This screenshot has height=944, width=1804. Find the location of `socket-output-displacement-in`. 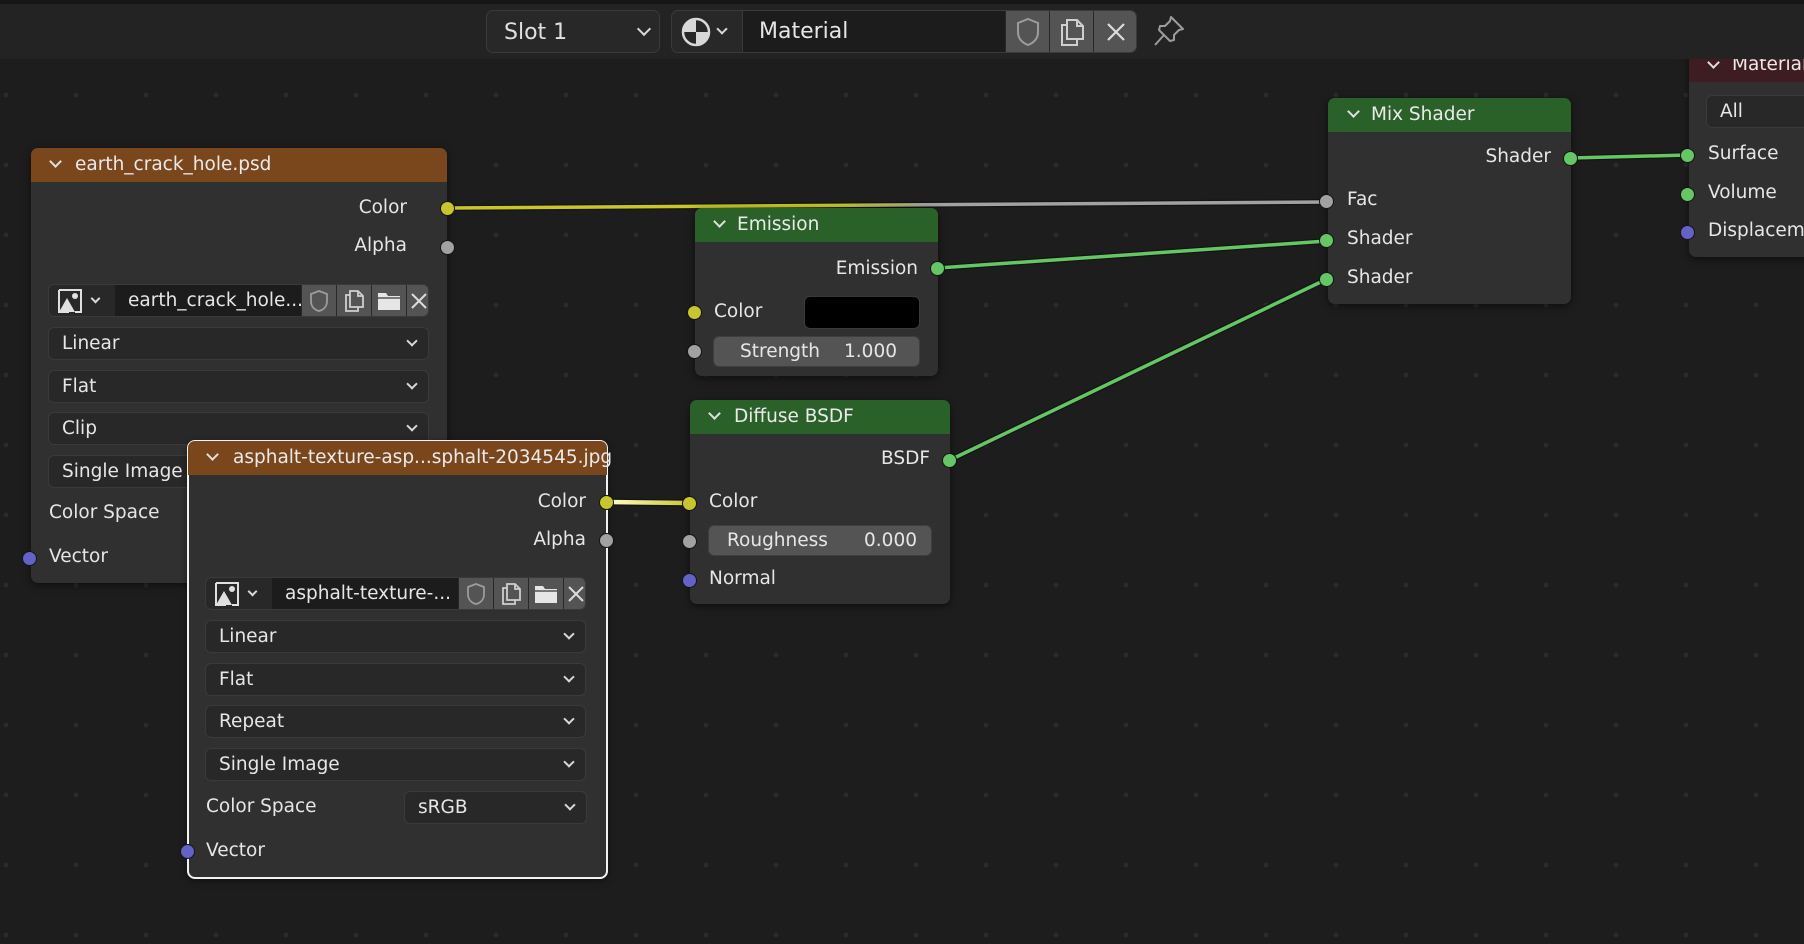

socket-output-displacement-in is located at coordinates (1687, 232).